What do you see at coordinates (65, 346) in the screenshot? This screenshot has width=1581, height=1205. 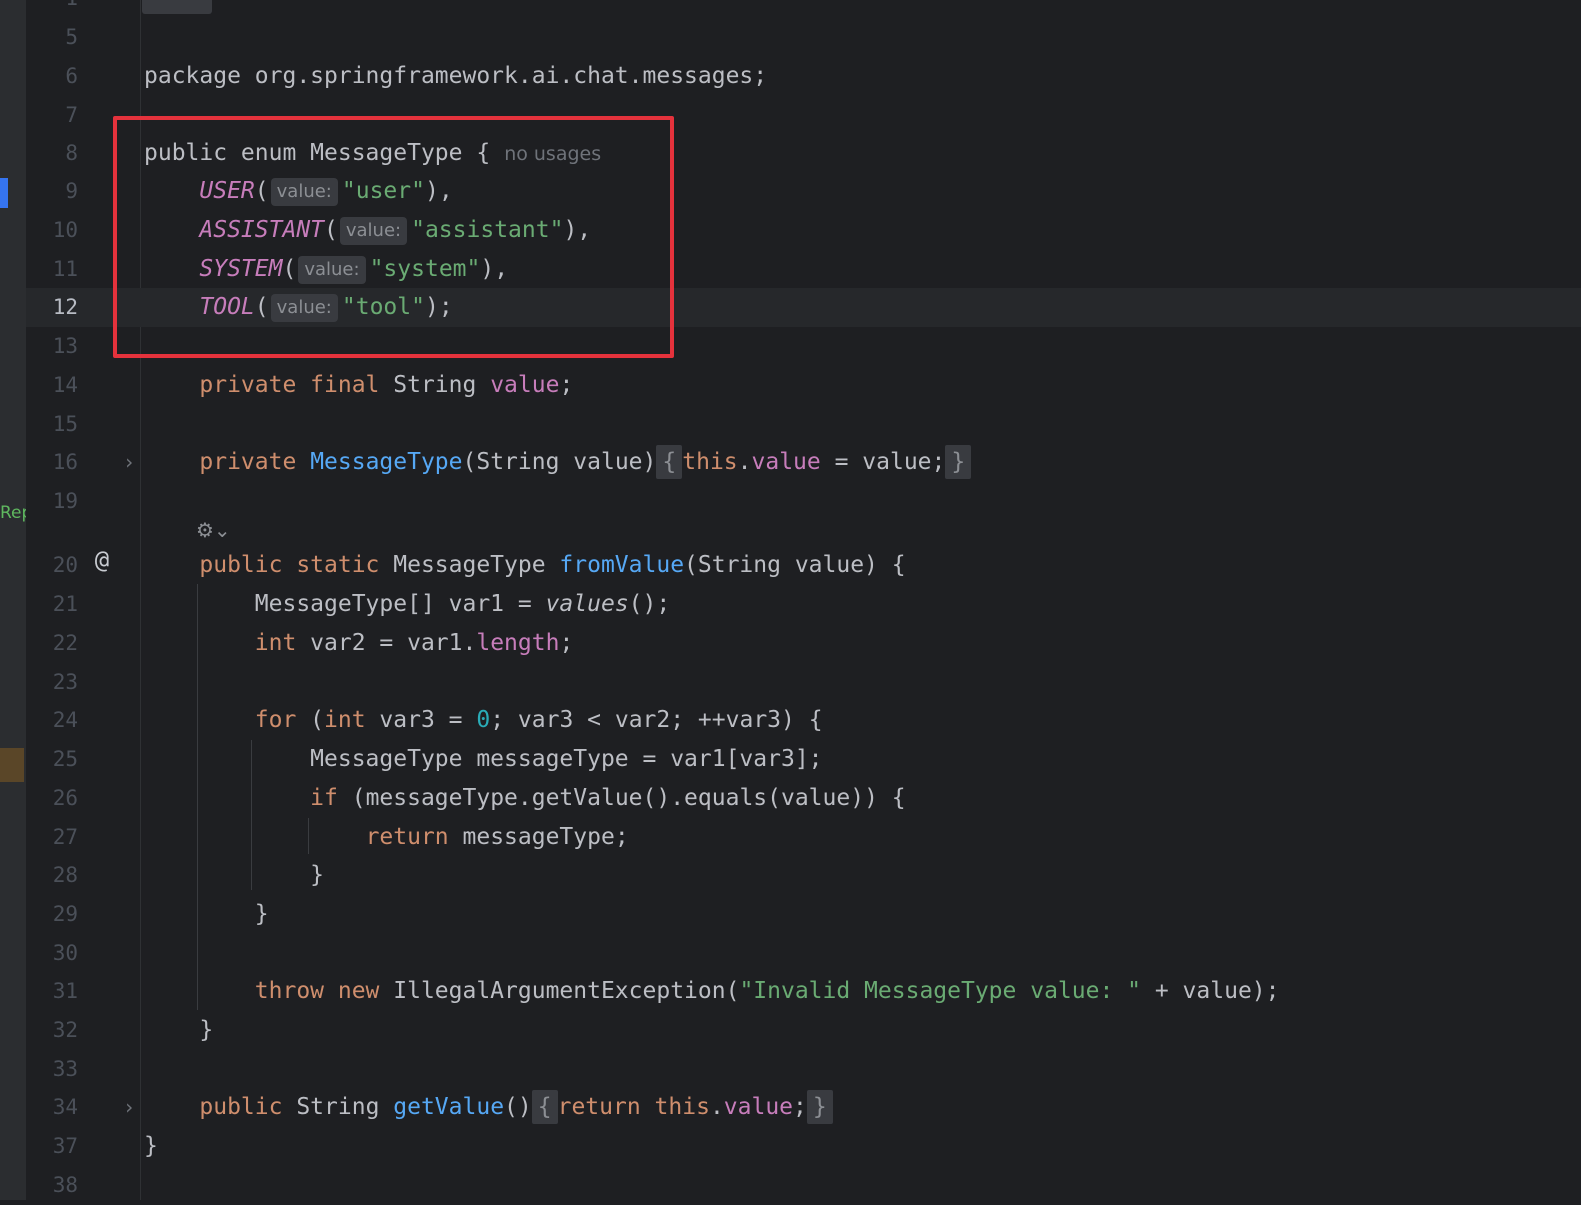 I see `line-number: 13` at bounding box center [65, 346].